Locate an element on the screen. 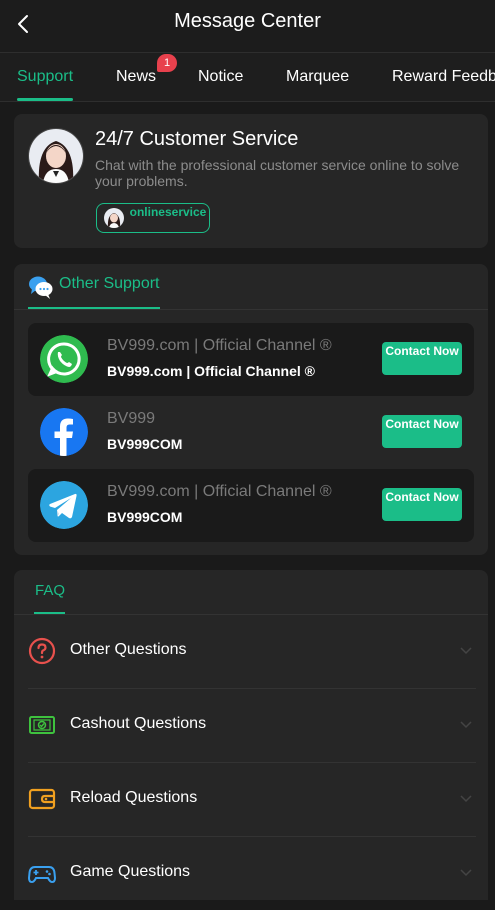 The width and height of the screenshot is (495, 910). header: Message Center is located at coordinates (247, 26).